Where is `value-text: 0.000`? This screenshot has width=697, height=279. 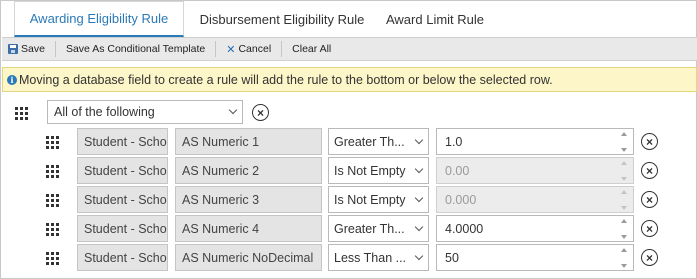
value-text: 0.000 is located at coordinates (461, 199).